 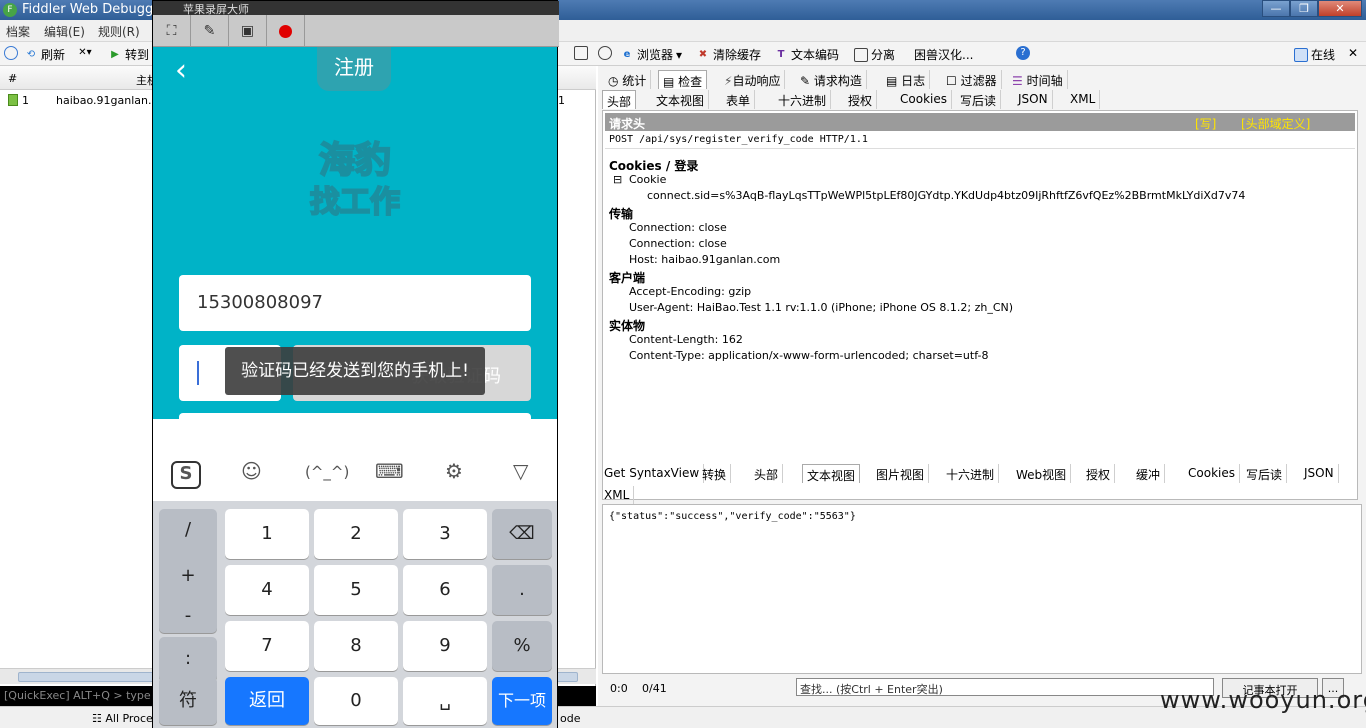 What do you see at coordinates (1276, 8) in the screenshot?
I see `minimize-button: —` at bounding box center [1276, 8].